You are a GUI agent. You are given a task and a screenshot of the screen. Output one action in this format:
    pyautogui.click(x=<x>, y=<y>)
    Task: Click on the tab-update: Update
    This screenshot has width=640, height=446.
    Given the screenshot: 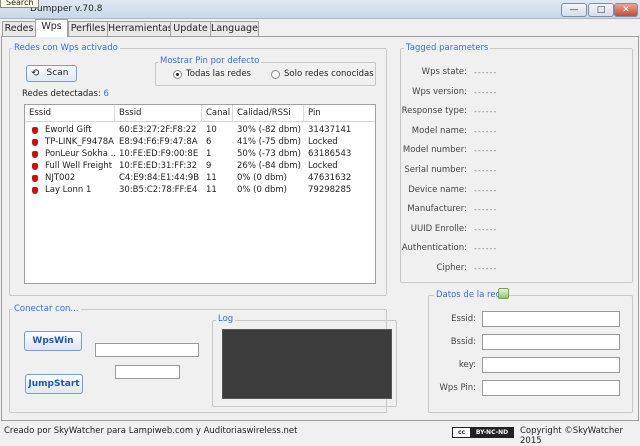 What is the action you would take?
    pyautogui.click(x=190, y=28)
    